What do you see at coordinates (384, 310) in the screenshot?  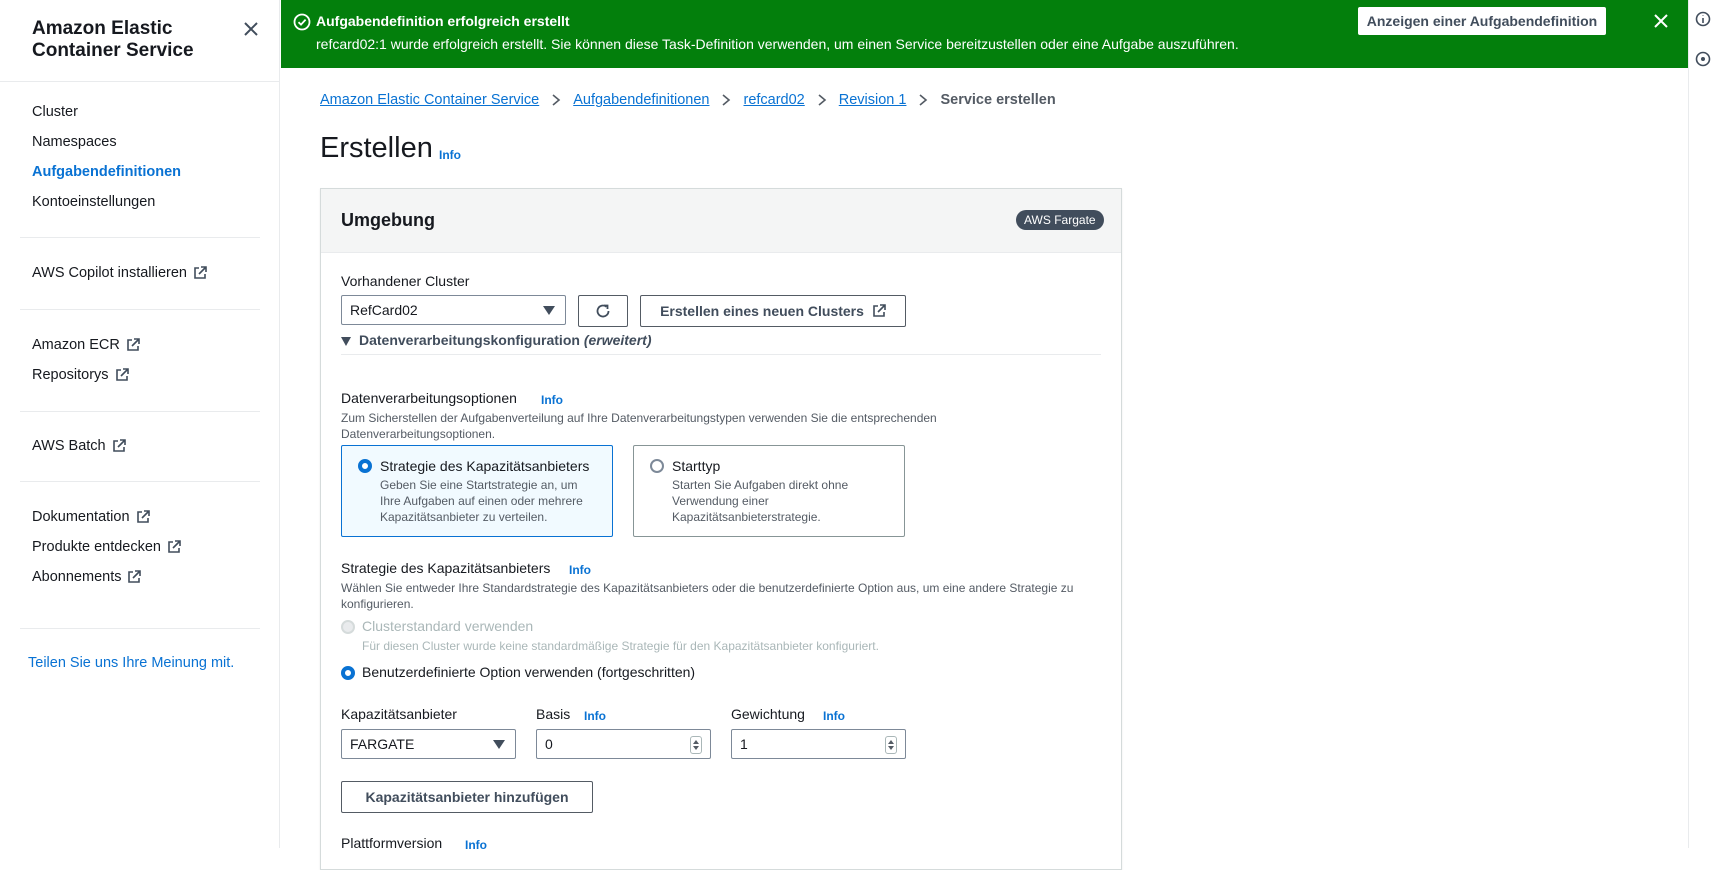 I see `select-value: RefCard02` at bounding box center [384, 310].